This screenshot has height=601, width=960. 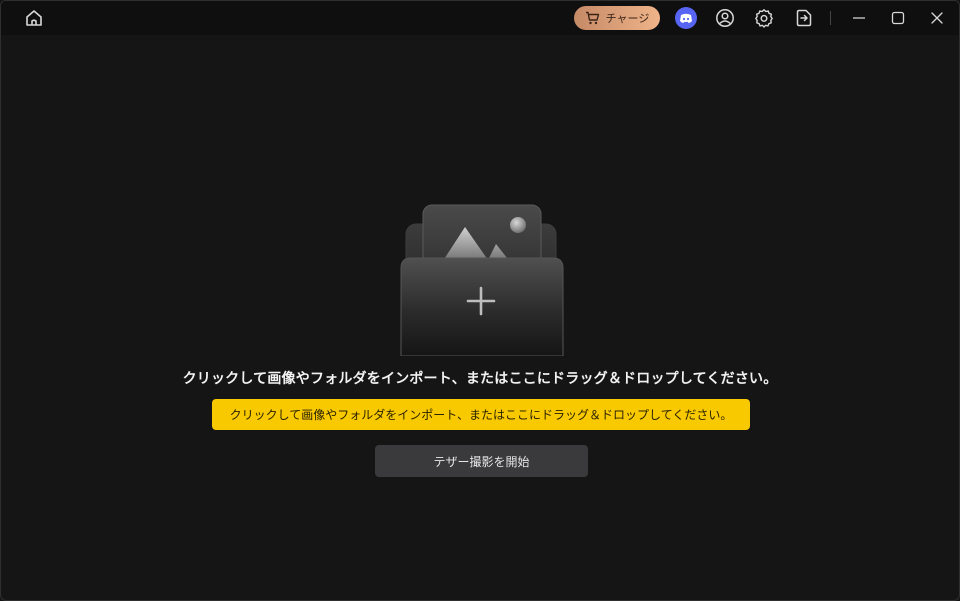 I want to click on gear-icon, so click(x=764, y=18).